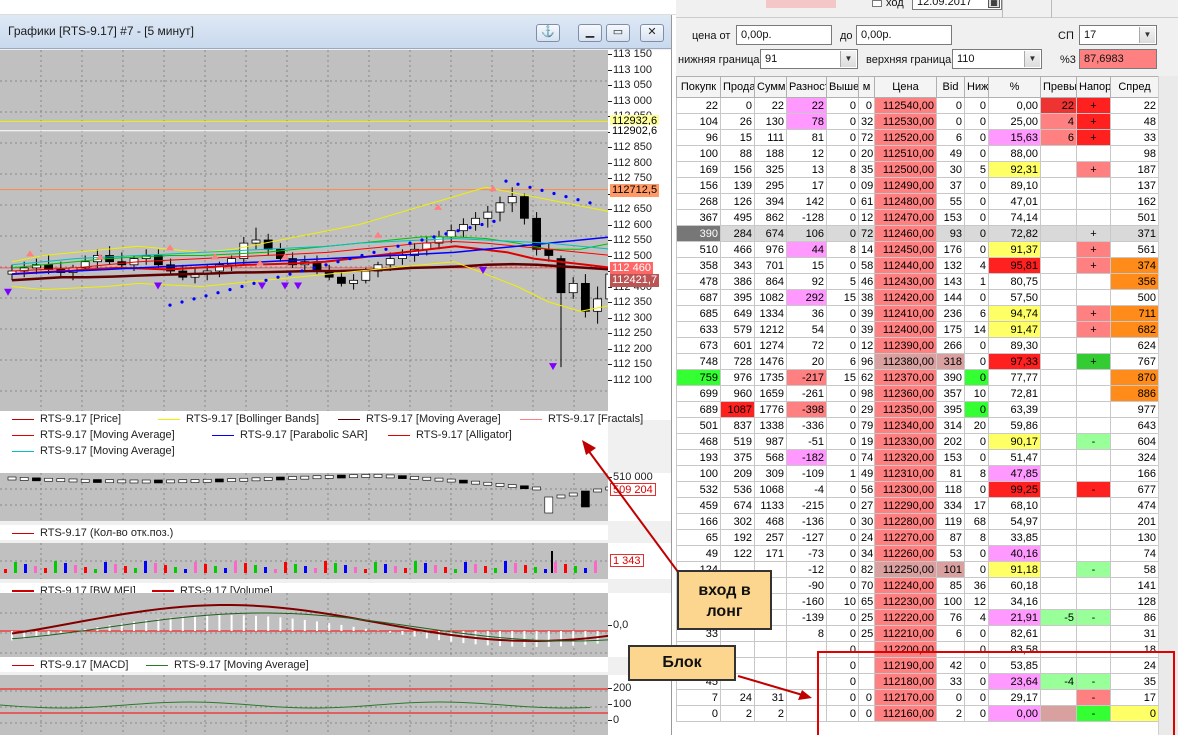 The width and height of the screenshot is (1178, 735). I want to click on column-header: Разност, so click(806, 87).